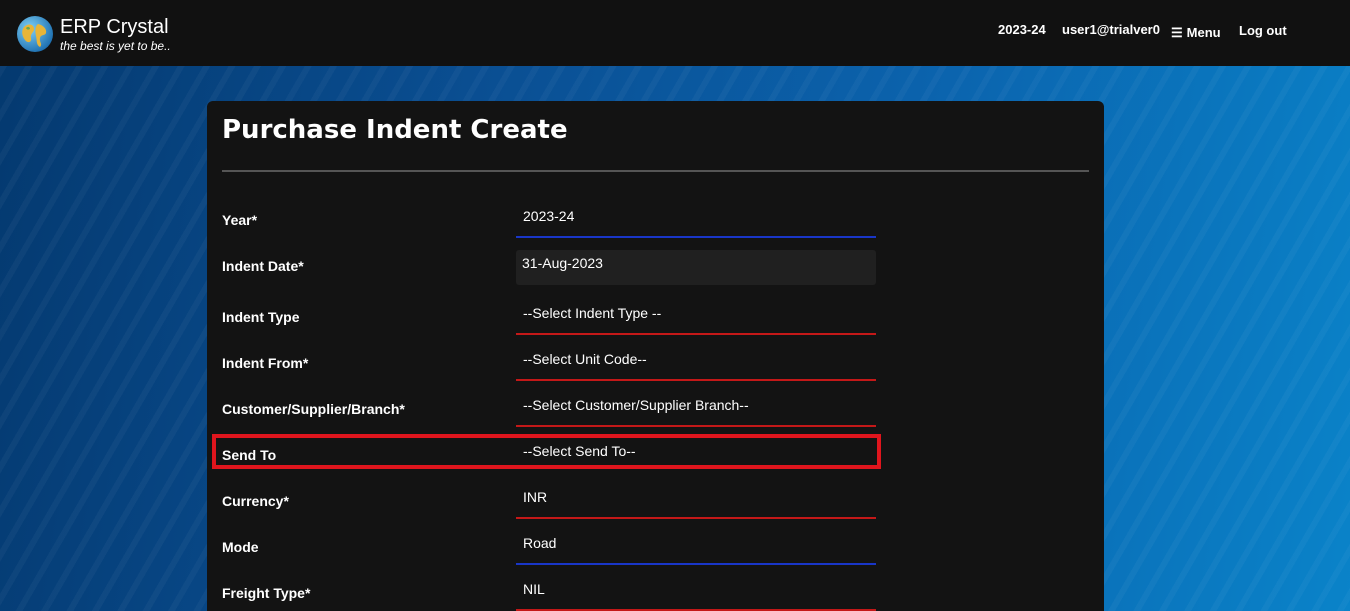 This screenshot has width=1350, height=611. Describe the element at coordinates (240, 547) in the screenshot. I see `mode-label: Mode` at that location.